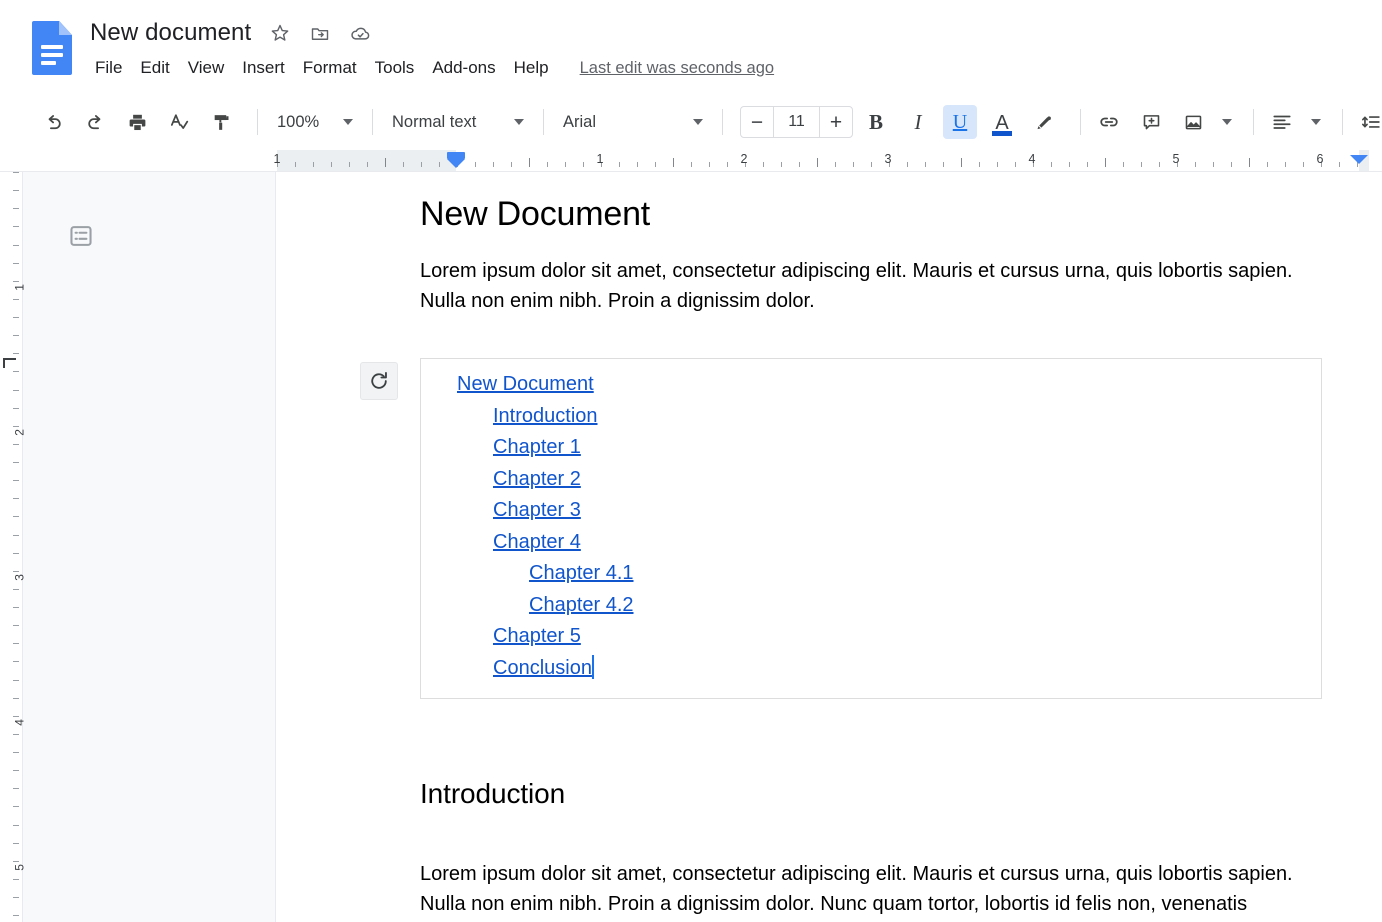 The width and height of the screenshot is (1382, 922). Describe the element at coordinates (525, 385) in the screenshot. I see `toc-link: New Document` at that location.